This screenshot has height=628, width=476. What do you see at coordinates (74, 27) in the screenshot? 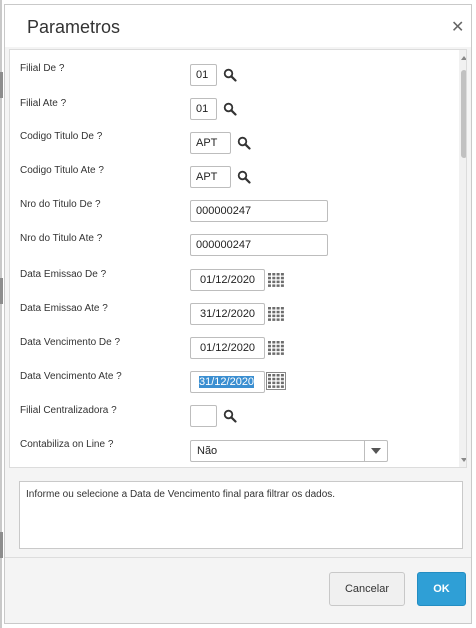
I see `dialog-title: Parametros` at bounding box center [74, 27].